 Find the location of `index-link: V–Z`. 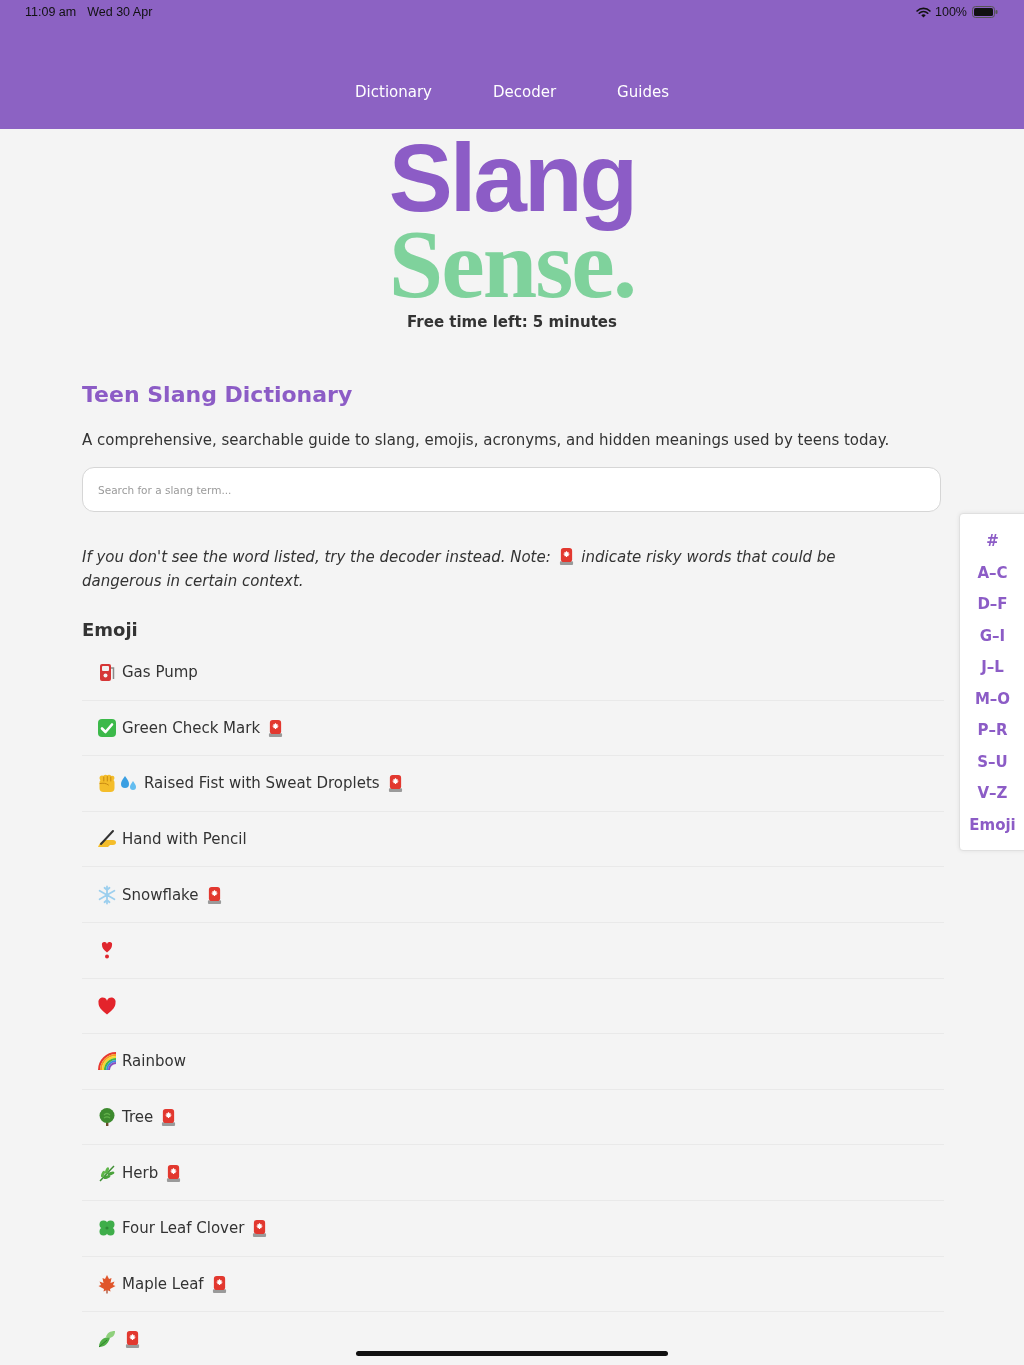

index-link: V–Z is located at coordinates (992, 794).